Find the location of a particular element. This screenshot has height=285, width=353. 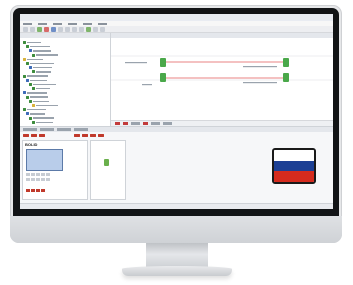

node-right-bottom is located at coordinates (286, 77).